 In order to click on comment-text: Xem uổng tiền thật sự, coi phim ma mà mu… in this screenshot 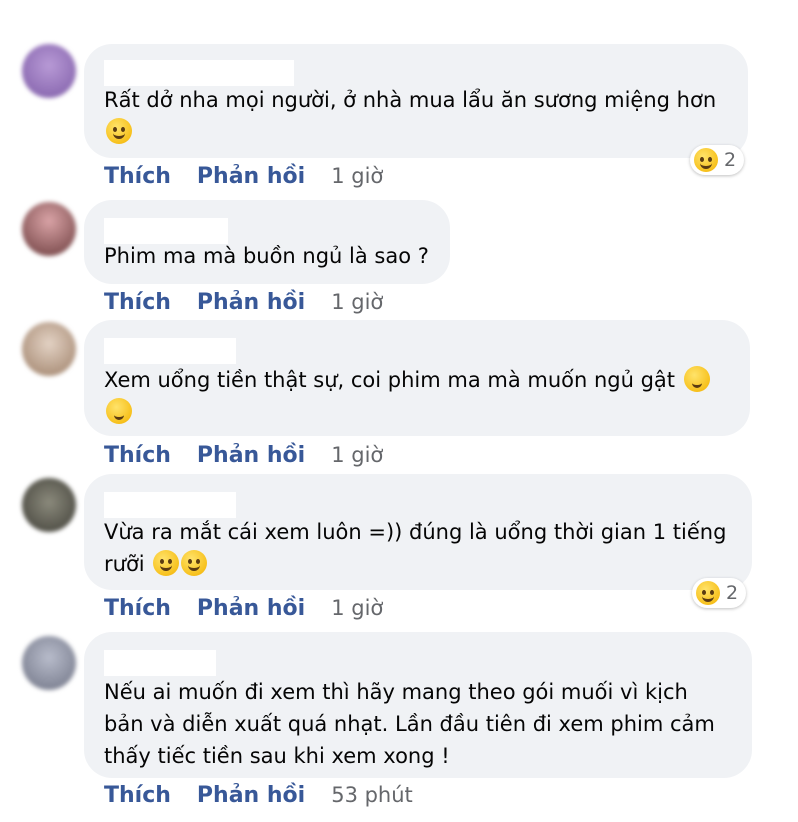, I will do `click(417, 396)`.